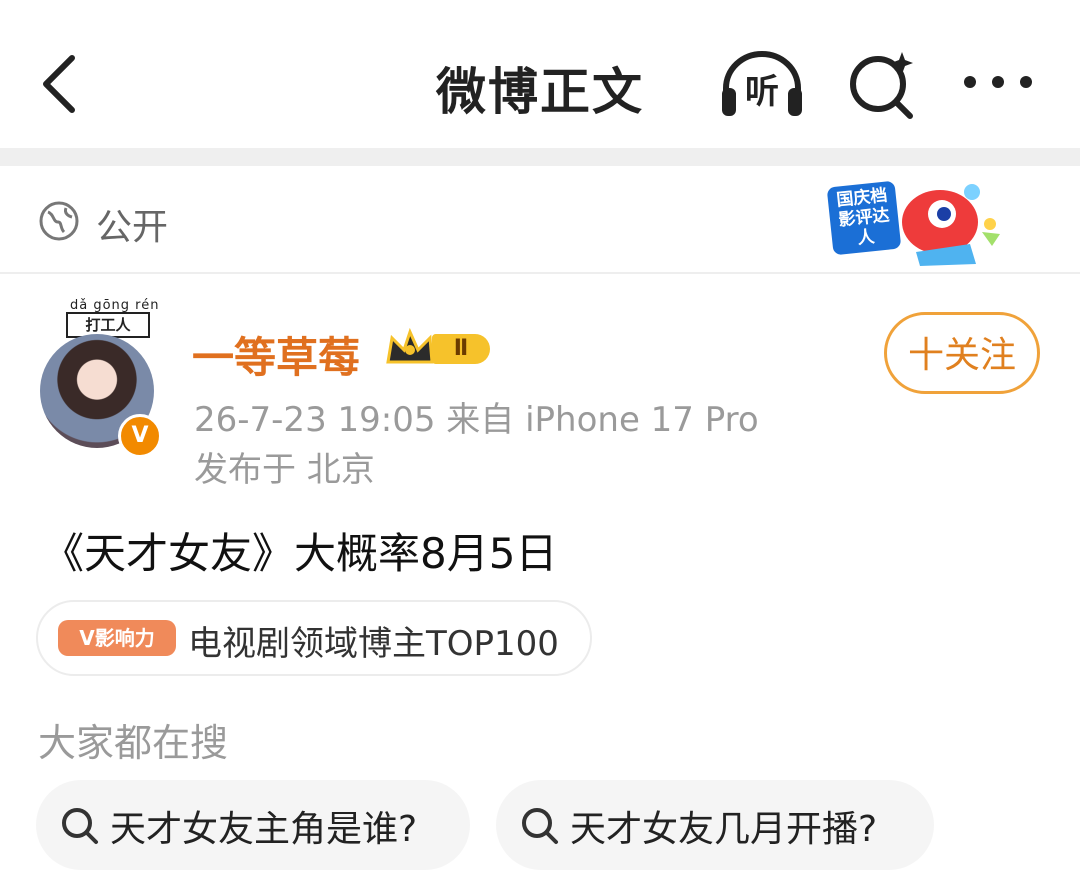 The image size is (1080, 894). I want to click on influence-tag: V影响力, so click(117, 638).